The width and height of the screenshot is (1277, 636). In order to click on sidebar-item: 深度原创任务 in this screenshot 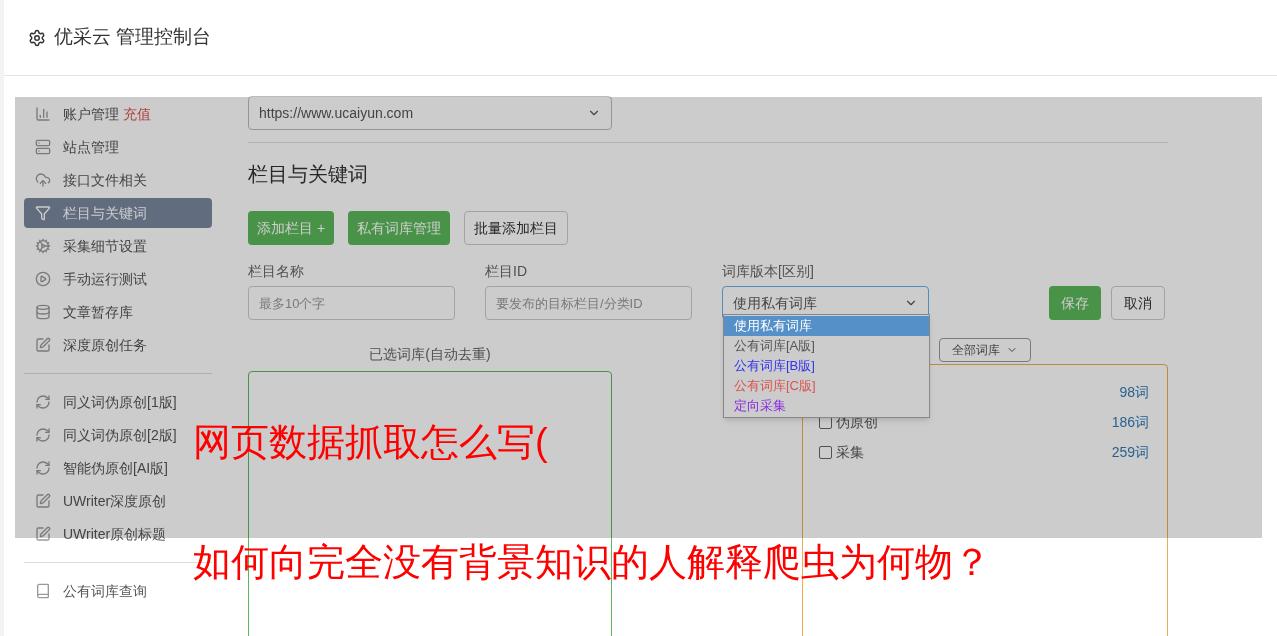, I will do `click(118, 345)`.